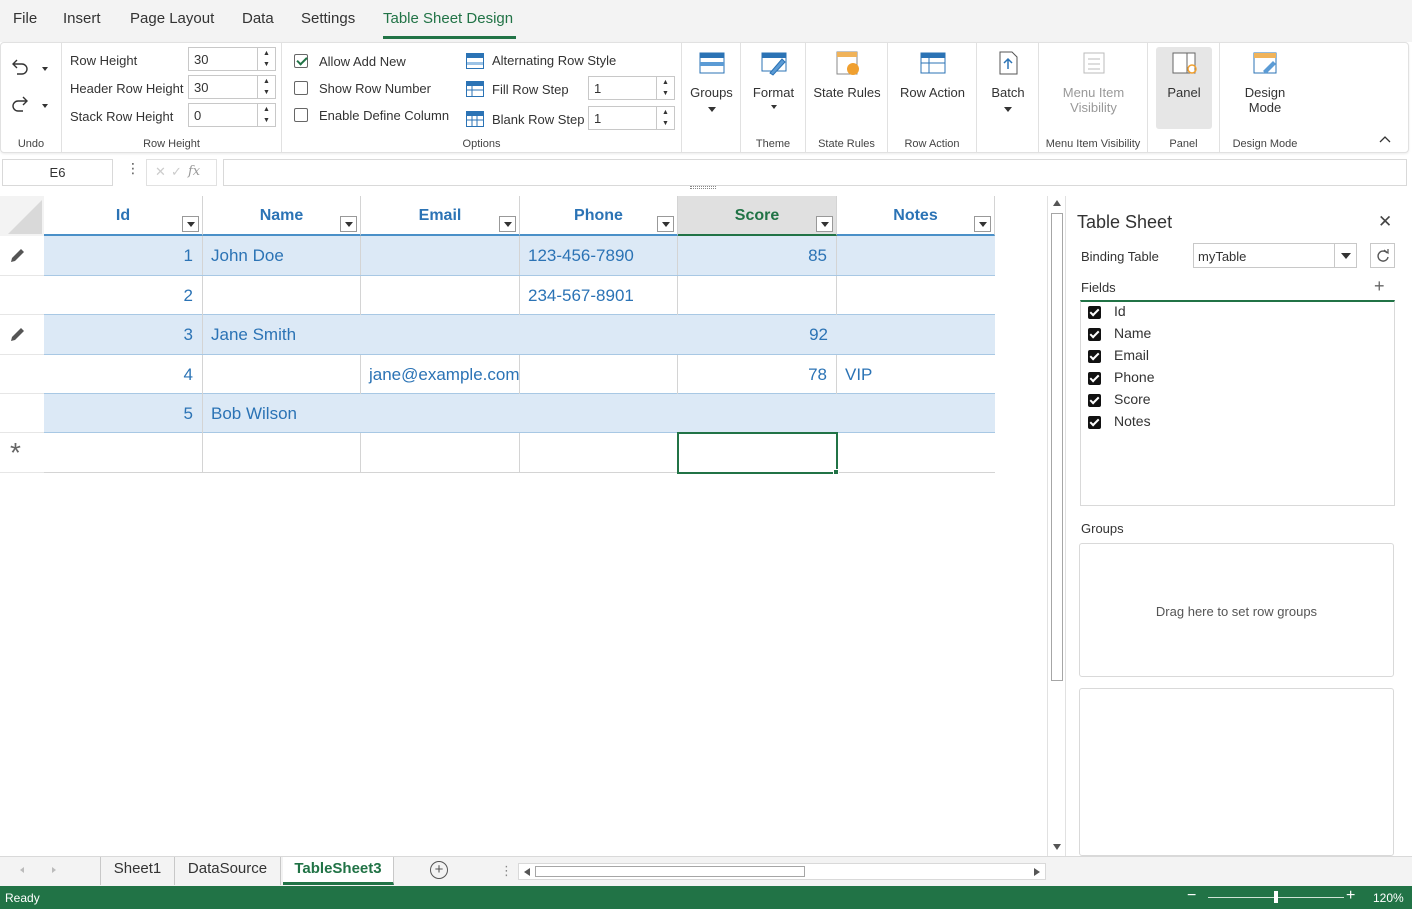 The height and width of the screenshot is (909, 1412). Describe the element at coordinates (172, 18) in the screenshot. I see `menu-page-layout: Page Layout` at that location.